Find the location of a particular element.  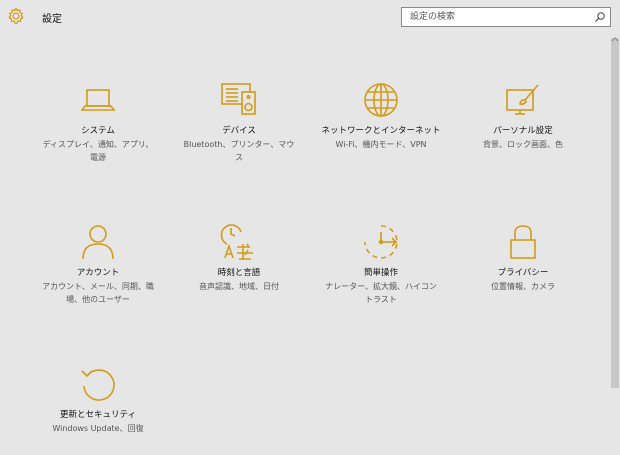

app-title: 設定 is located at coordinates (52, 19).